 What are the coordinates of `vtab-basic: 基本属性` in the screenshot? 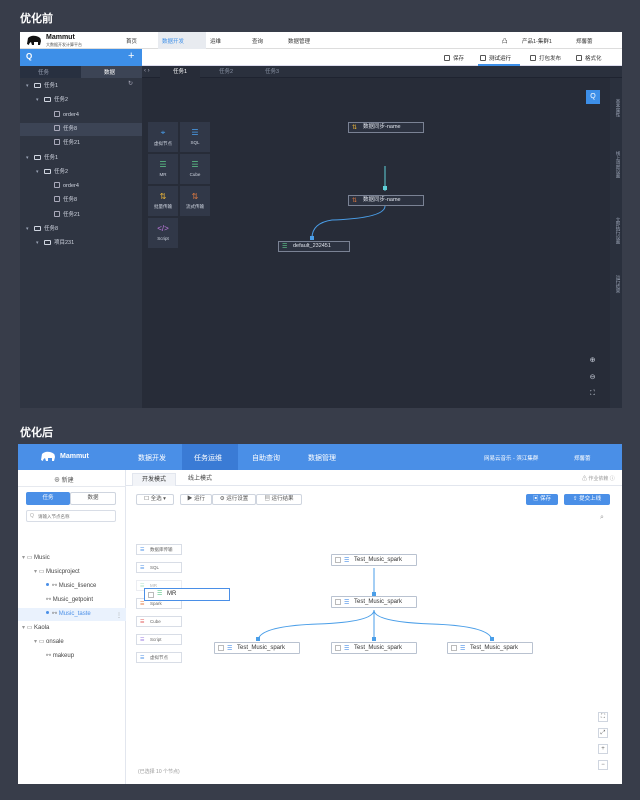 It's located at (616, 108).